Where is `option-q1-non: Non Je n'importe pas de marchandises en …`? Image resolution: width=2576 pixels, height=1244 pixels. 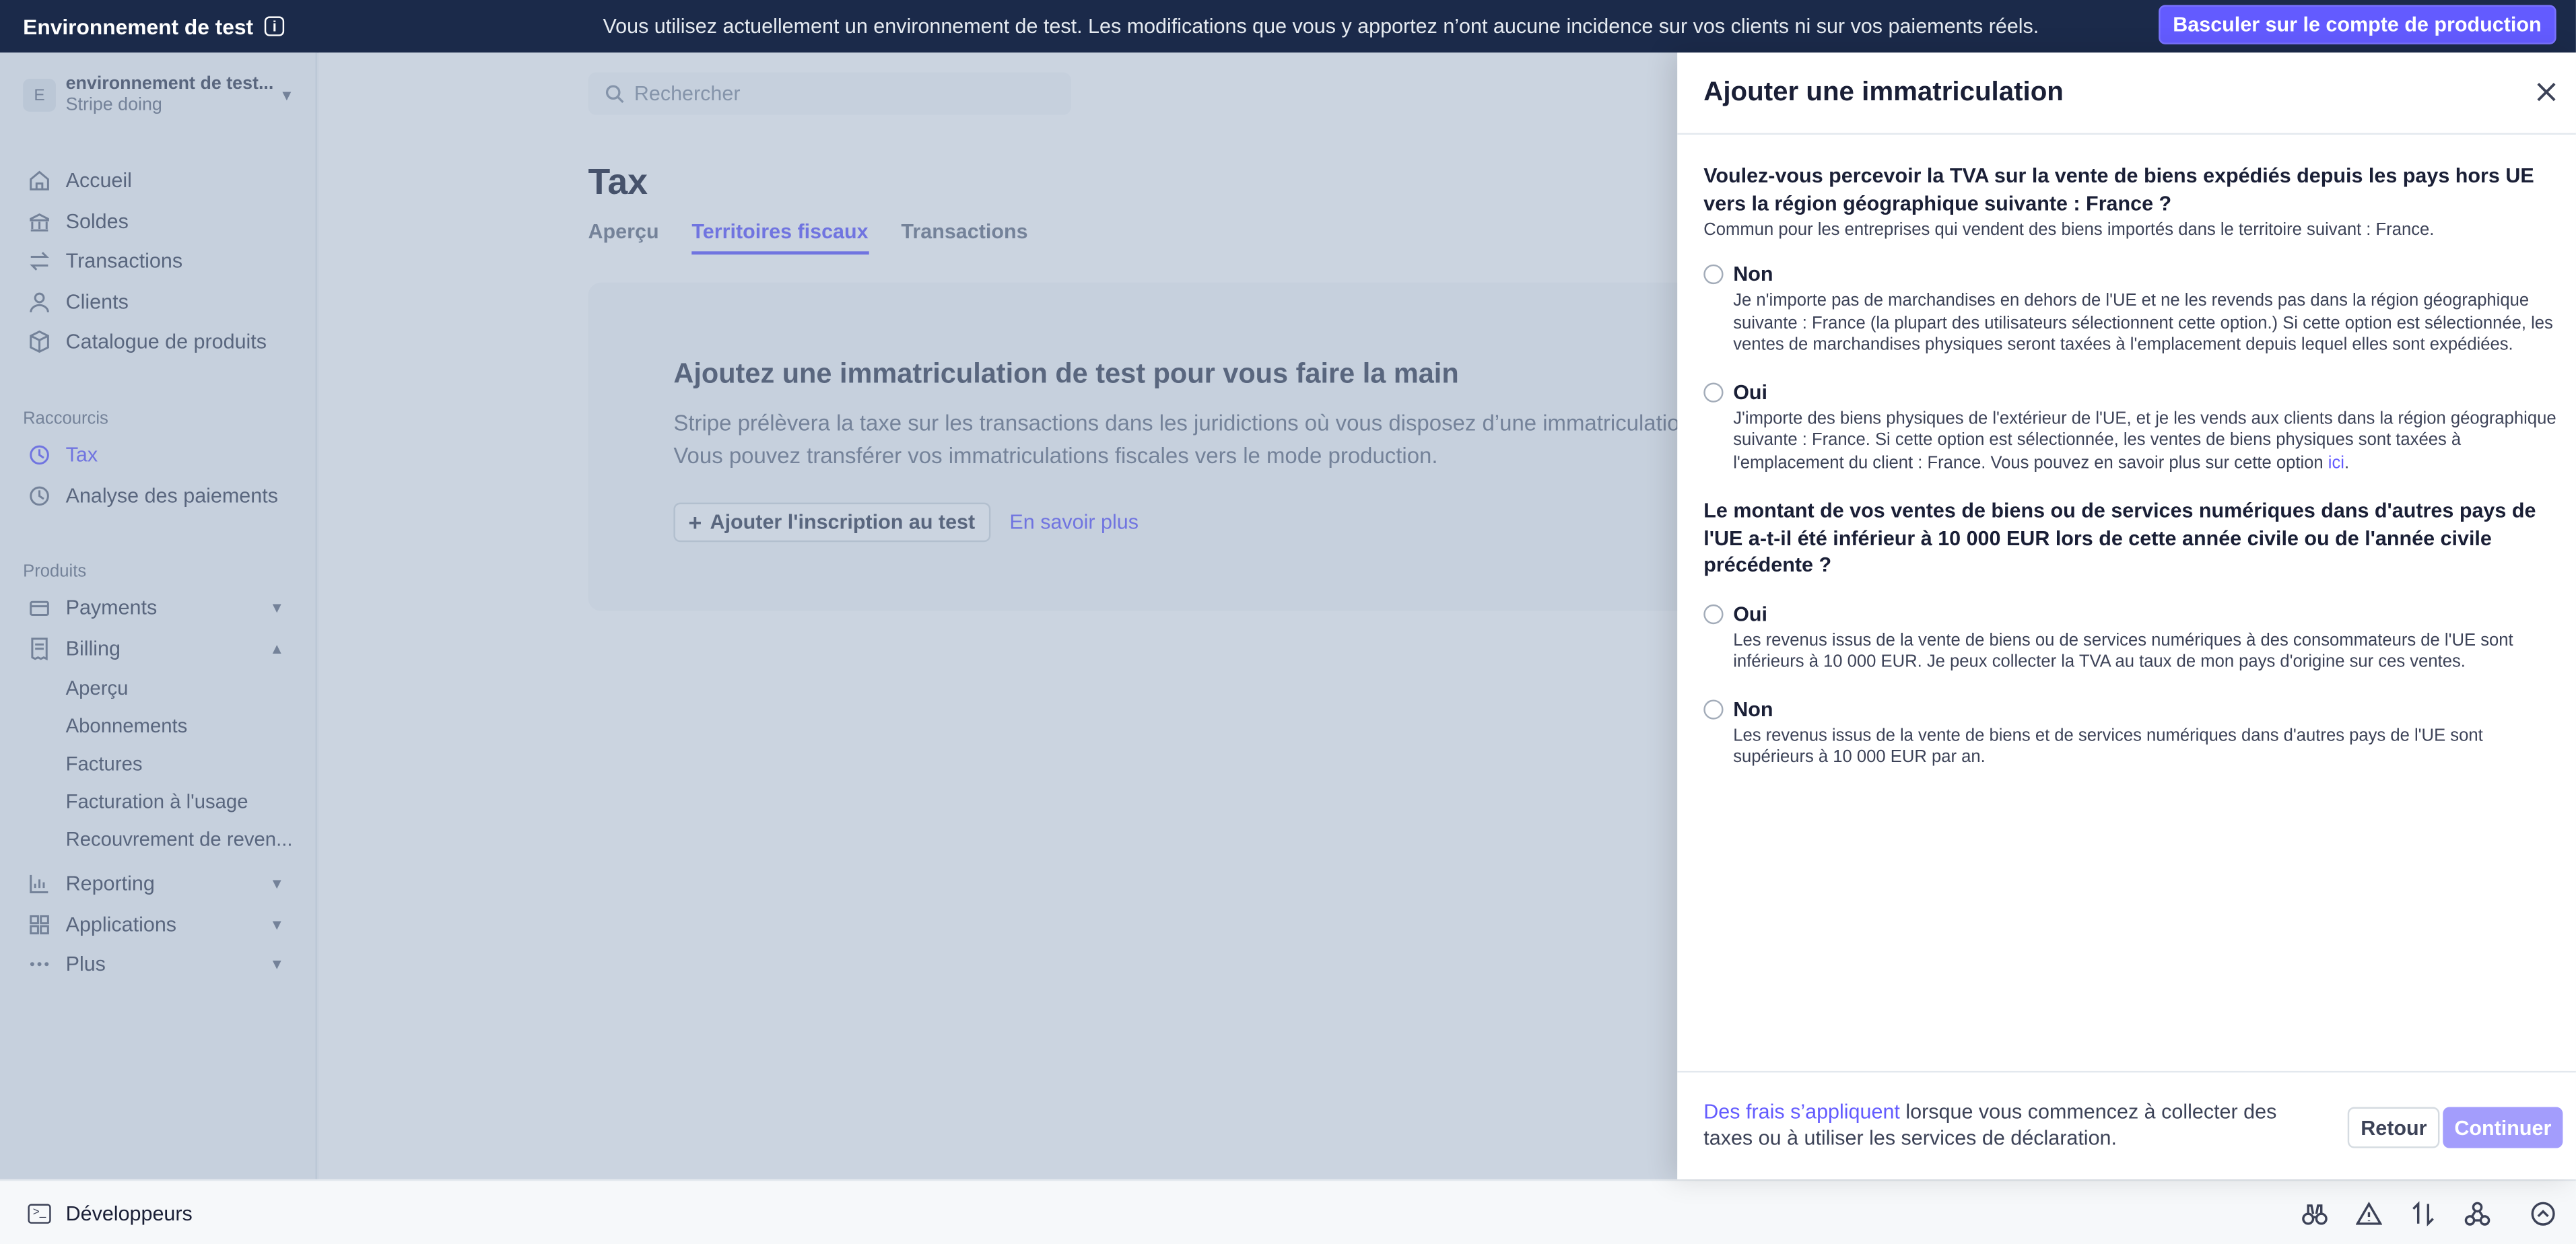
option-q1-non: Non Je n'importe pas de marchandises en … is located at coordinates (2131, 310).